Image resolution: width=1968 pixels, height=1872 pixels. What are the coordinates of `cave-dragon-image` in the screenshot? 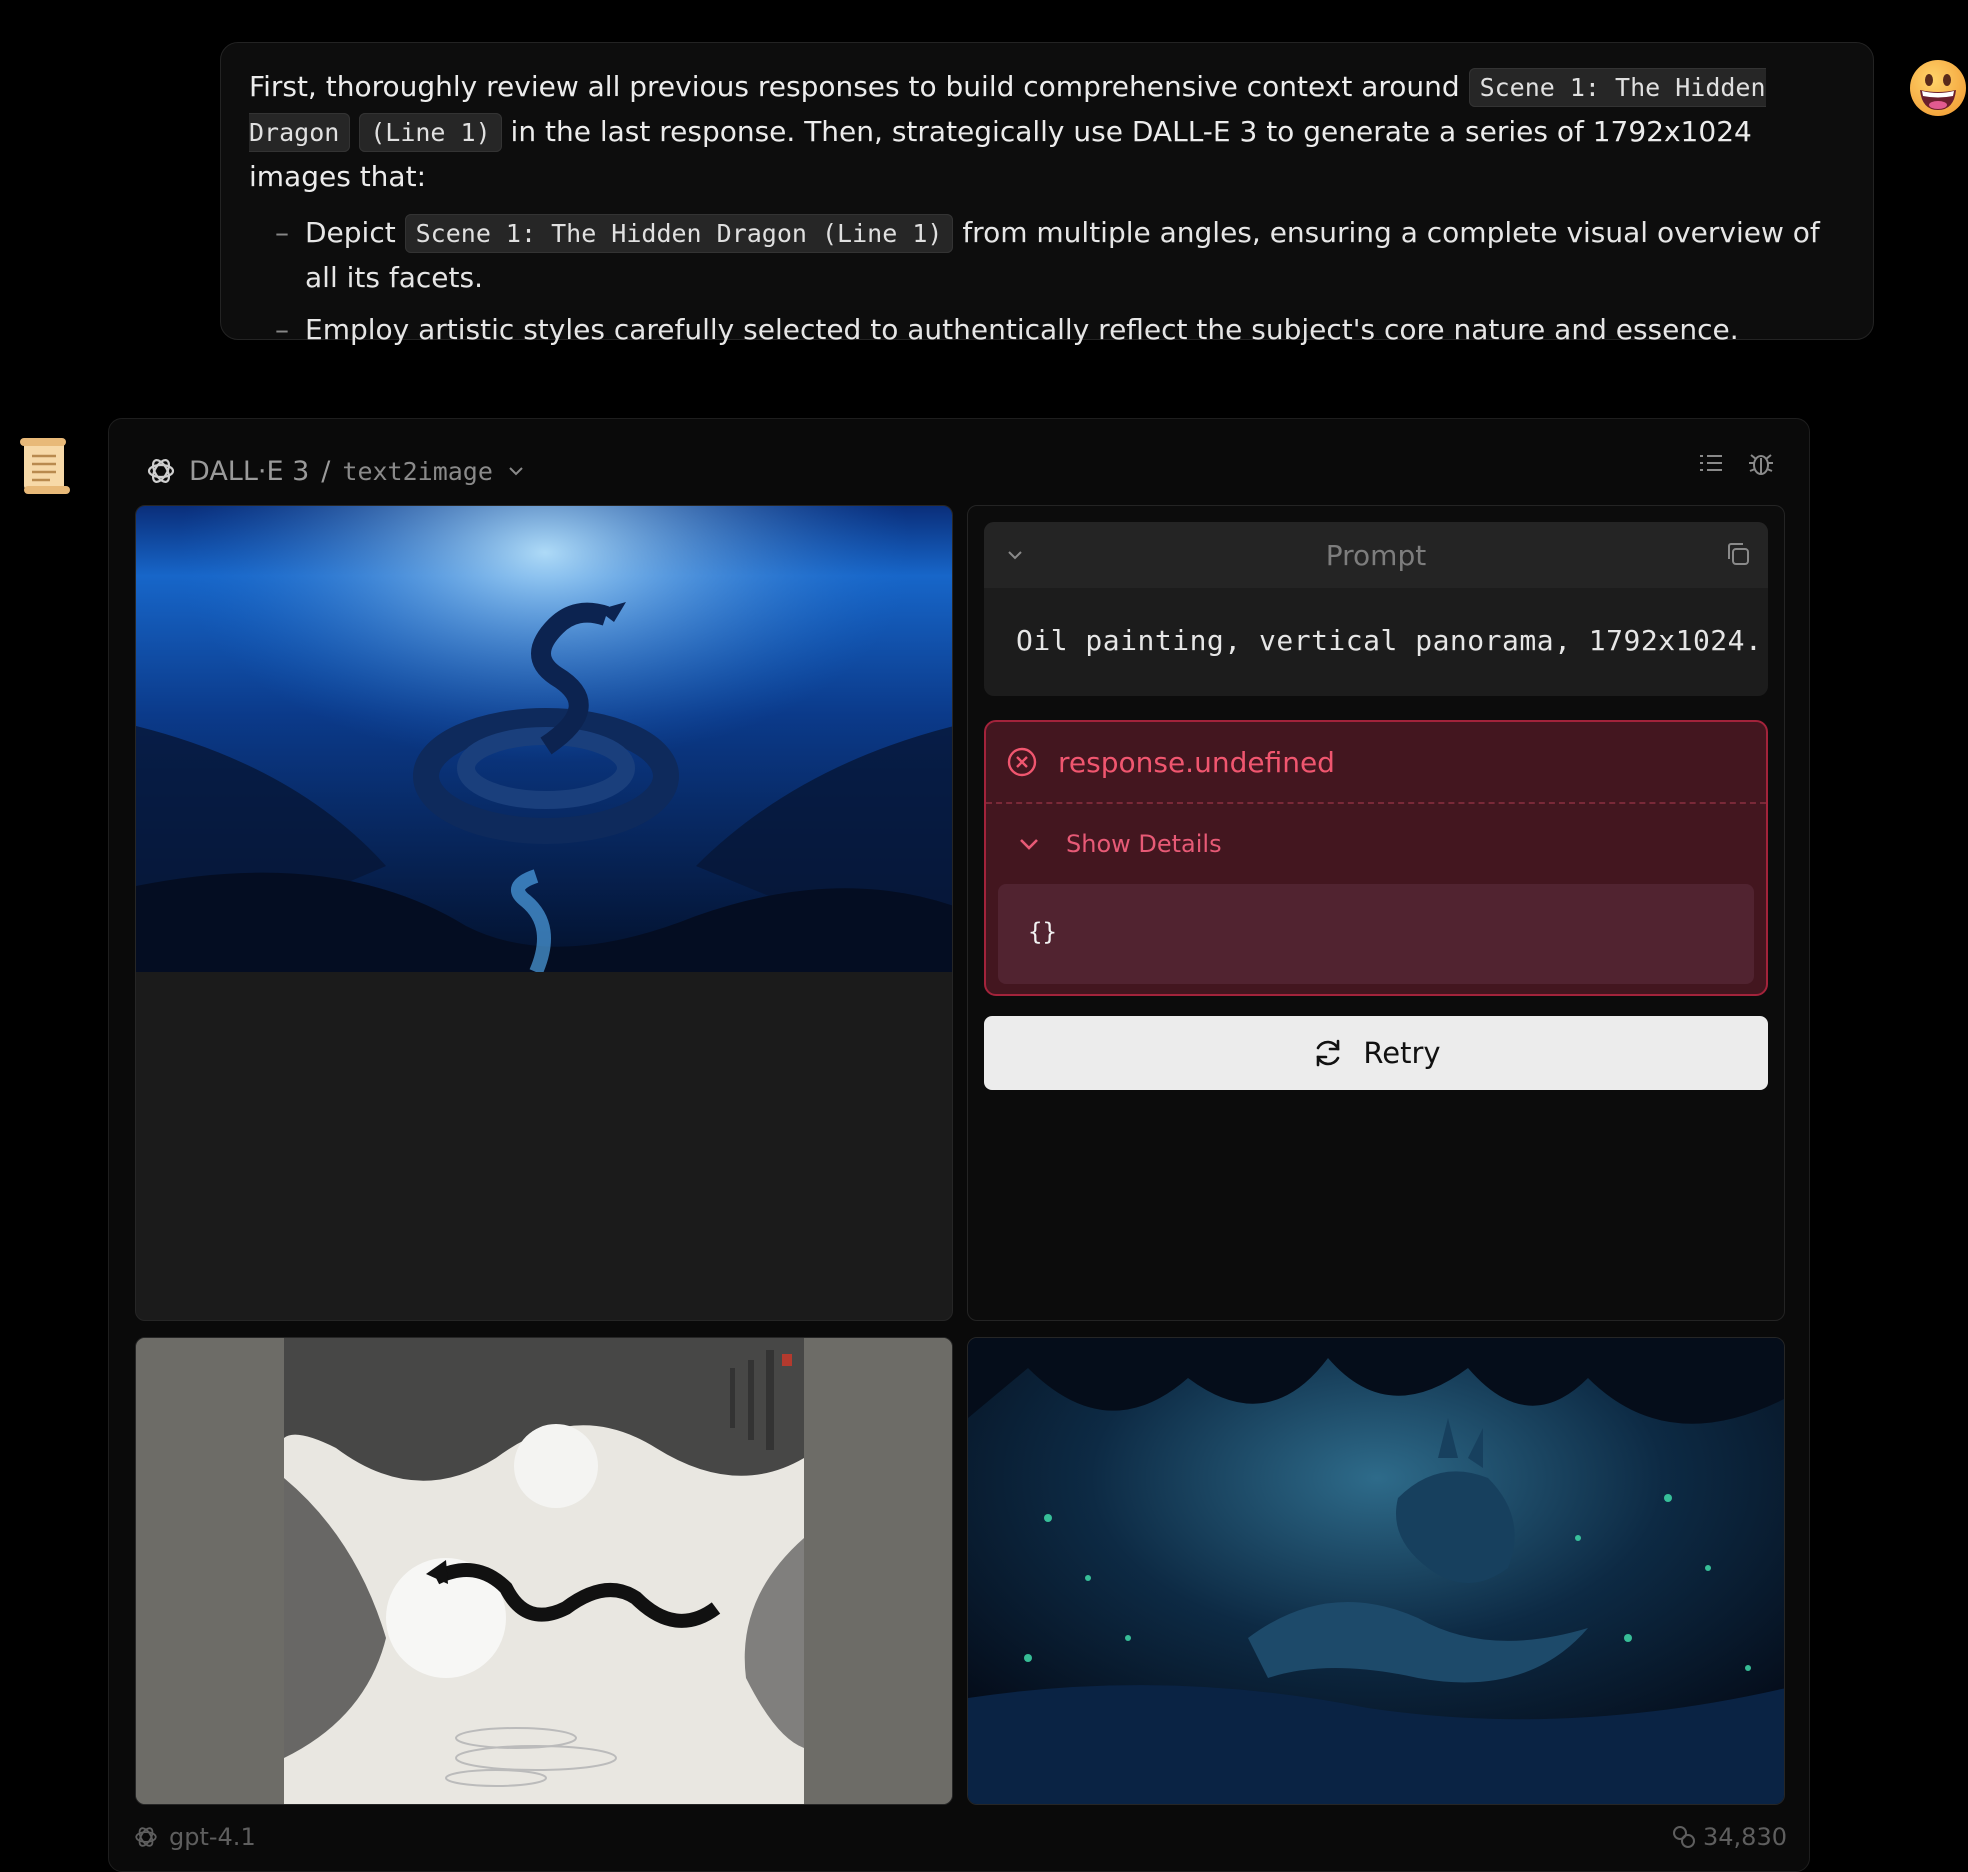 It's located at (1376, 1571).